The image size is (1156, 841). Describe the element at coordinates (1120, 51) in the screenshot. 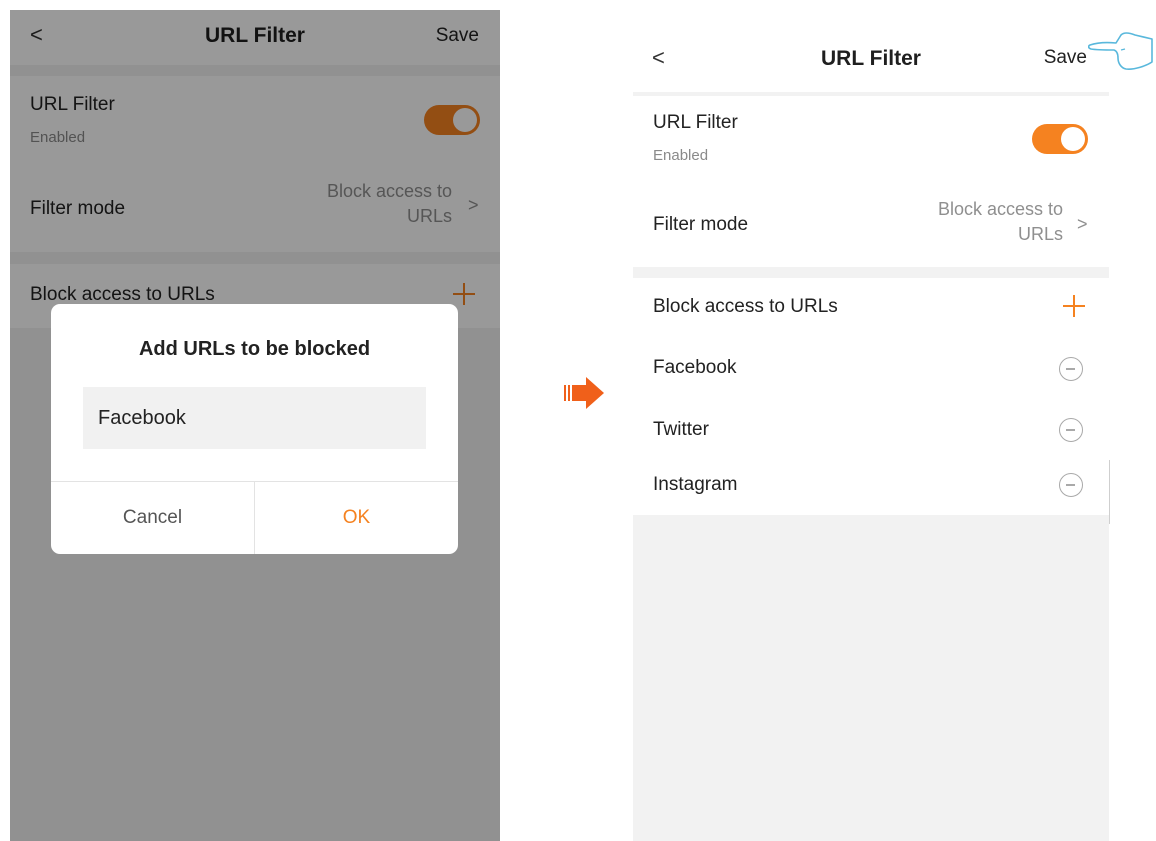

I see `pointing-hand-icon` at that location.